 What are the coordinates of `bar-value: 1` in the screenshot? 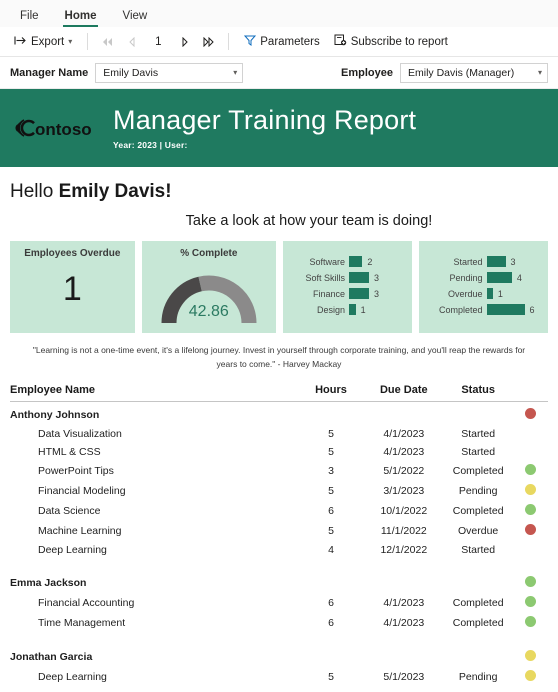 It's located at (363, 309).